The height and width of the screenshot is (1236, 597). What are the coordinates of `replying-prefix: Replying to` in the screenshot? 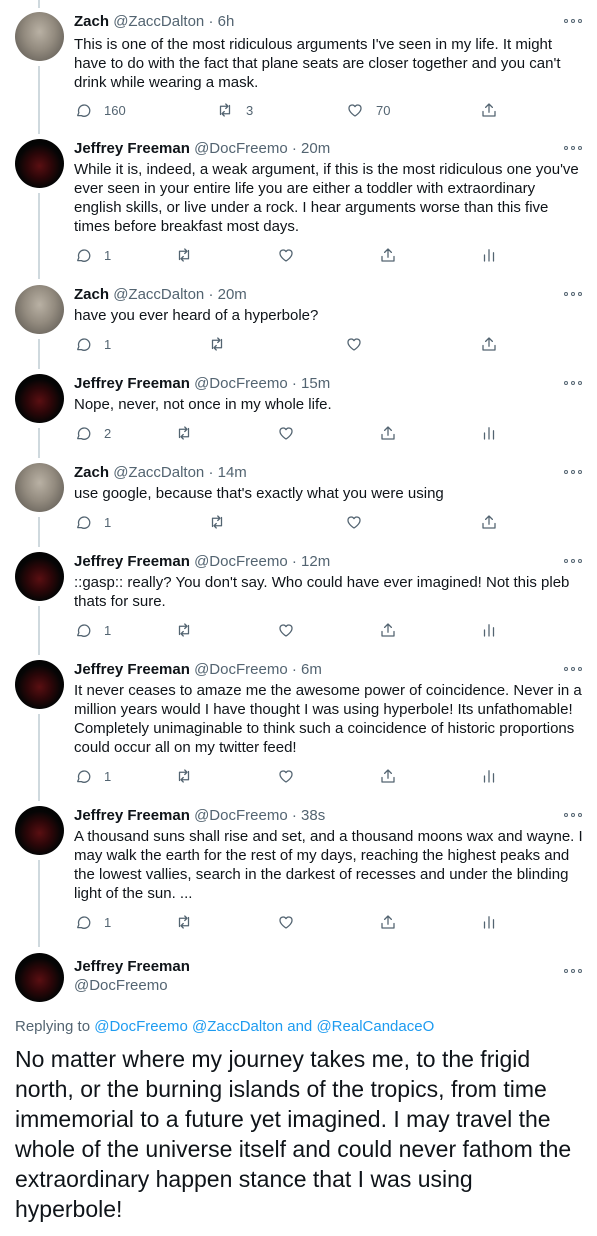 It's located at (53, 1026).